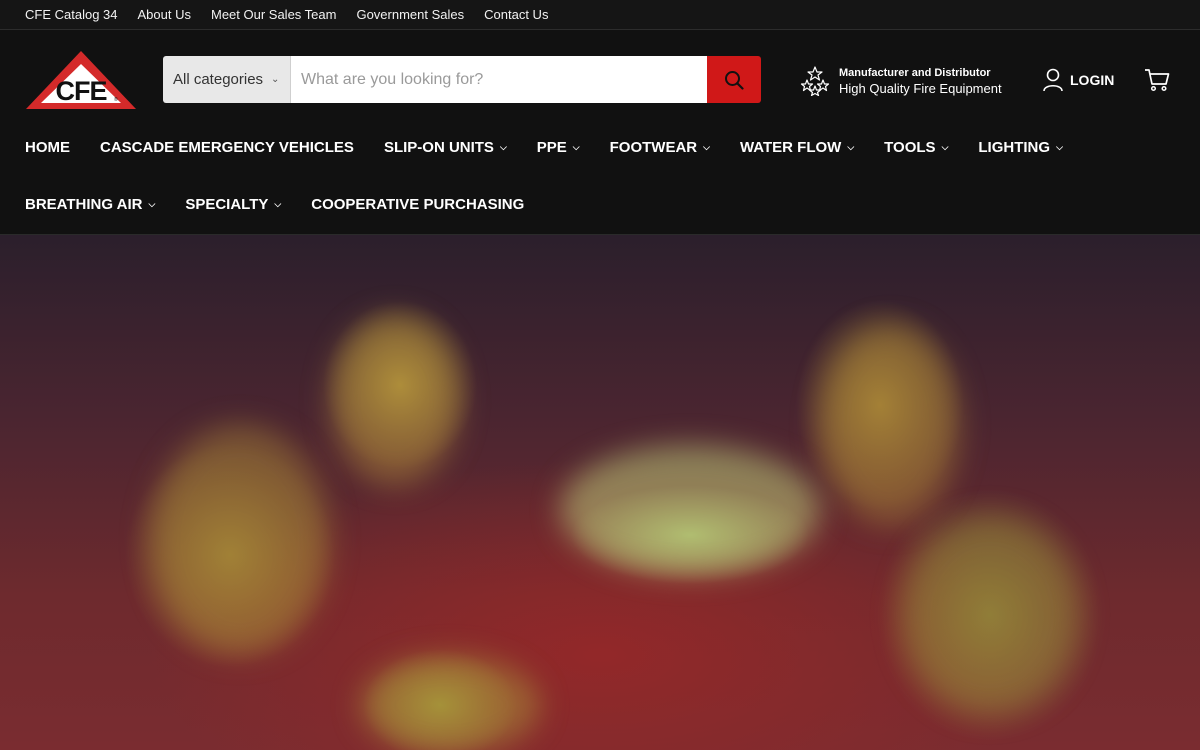  What do you see at coordinates (653, 147) in the screenshot?
I see `nav-item-label: FOOTWEAR` at bounding box center [653, 147].